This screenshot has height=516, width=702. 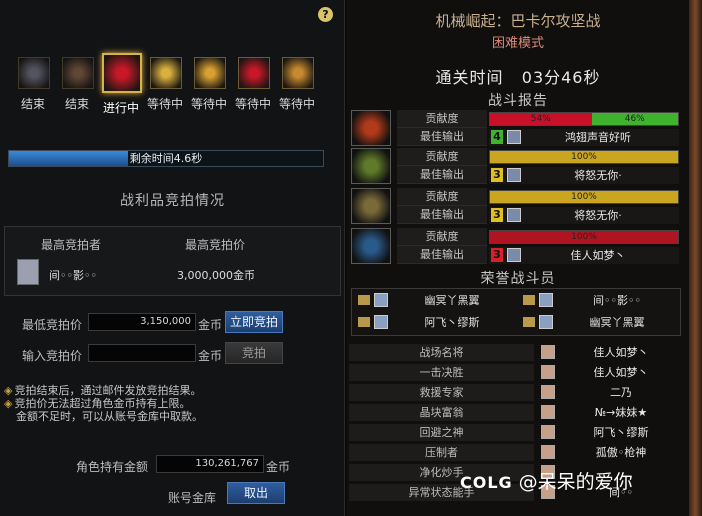 I want to click on award-row: 战场名将 佳人如梦丶, so click(x=517, y=352).